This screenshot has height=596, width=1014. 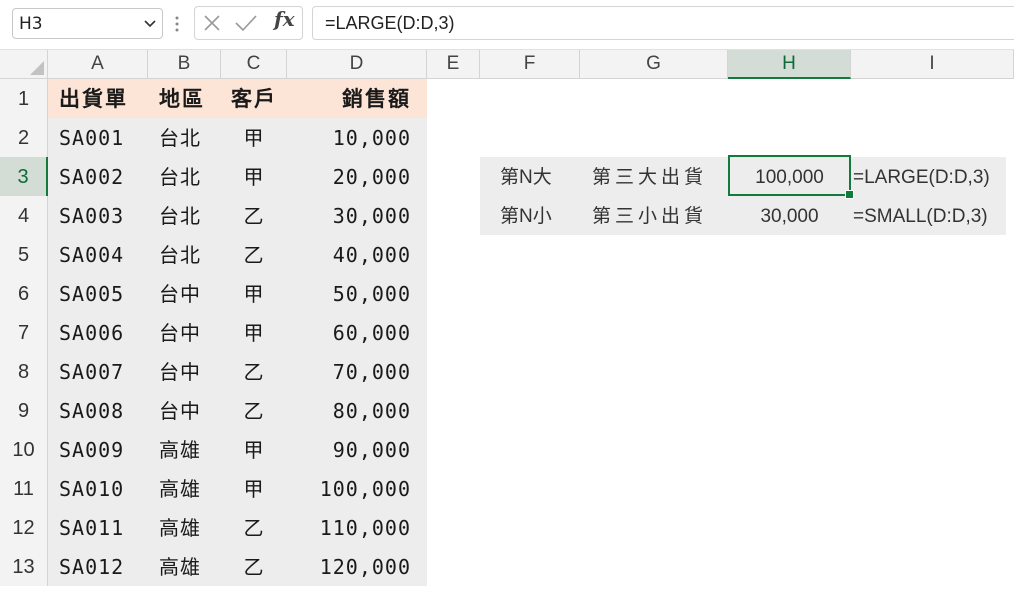 I want to click on formula-bar-area: H3 fx =LARGE(D:D,3), so click(x=507, y=25).